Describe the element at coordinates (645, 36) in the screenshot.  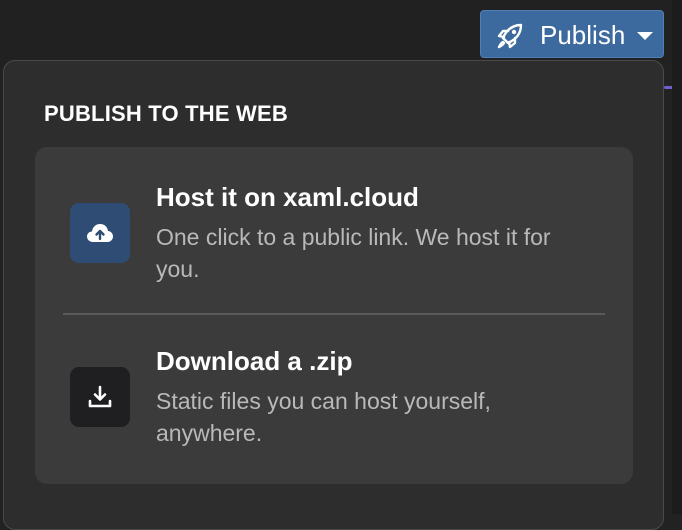
I see `chevron-down-icon` at that location.